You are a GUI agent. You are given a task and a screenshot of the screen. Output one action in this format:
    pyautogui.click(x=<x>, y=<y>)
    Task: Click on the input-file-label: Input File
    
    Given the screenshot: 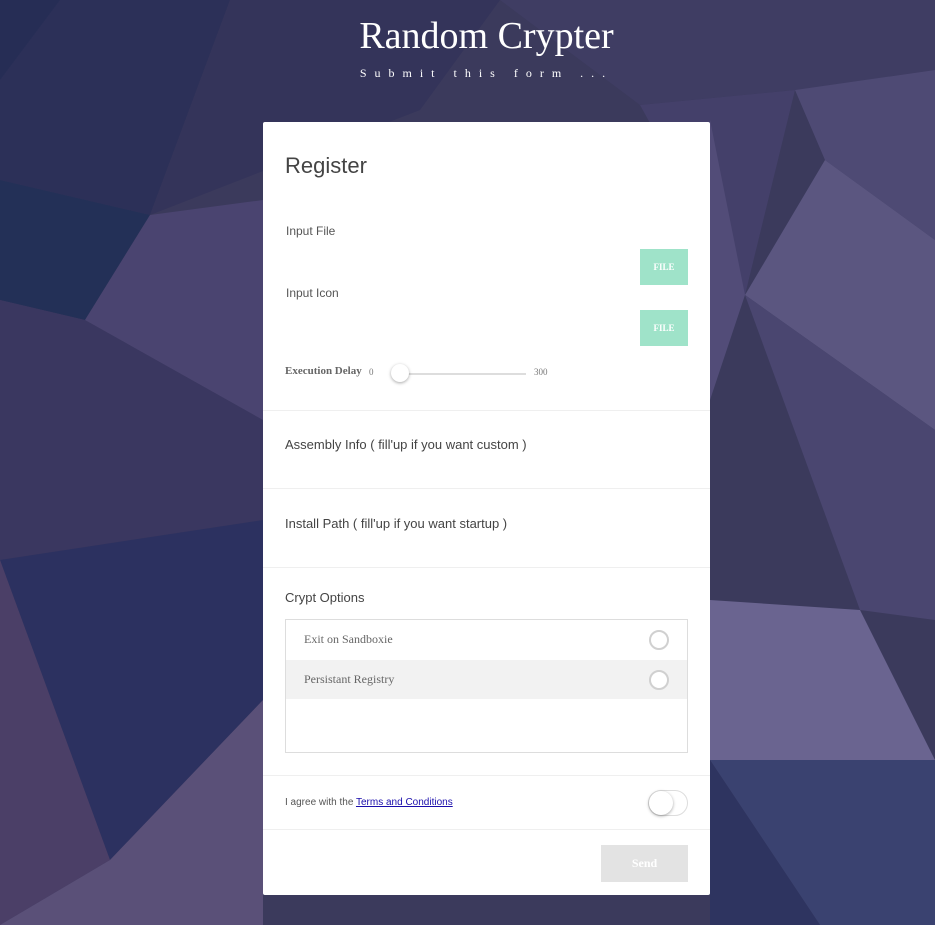 What is the action you would take?
    pyautogui.click(x=311, y=231)
    